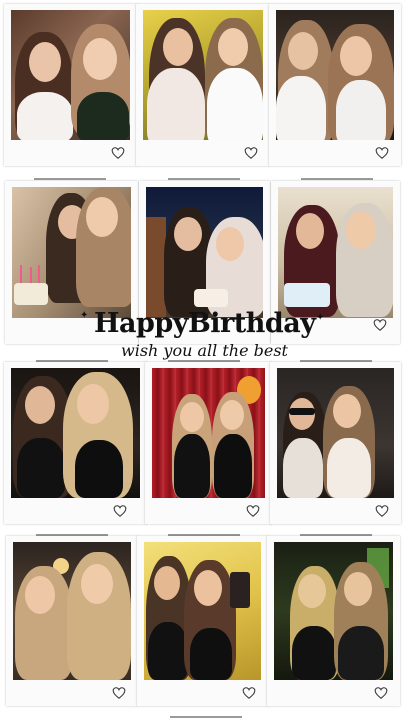  I want to click on greeting-banner: ✦ HappyBirthday wish you all the best ✦, so click(202, 335).